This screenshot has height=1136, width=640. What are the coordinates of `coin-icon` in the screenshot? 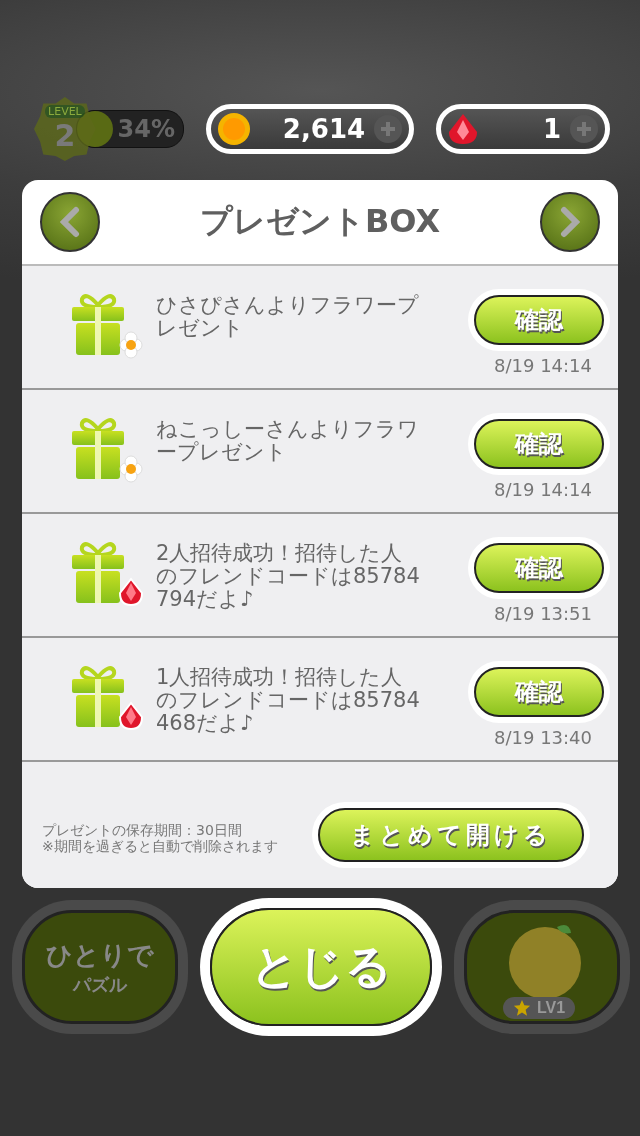 It's located at (234, 129).